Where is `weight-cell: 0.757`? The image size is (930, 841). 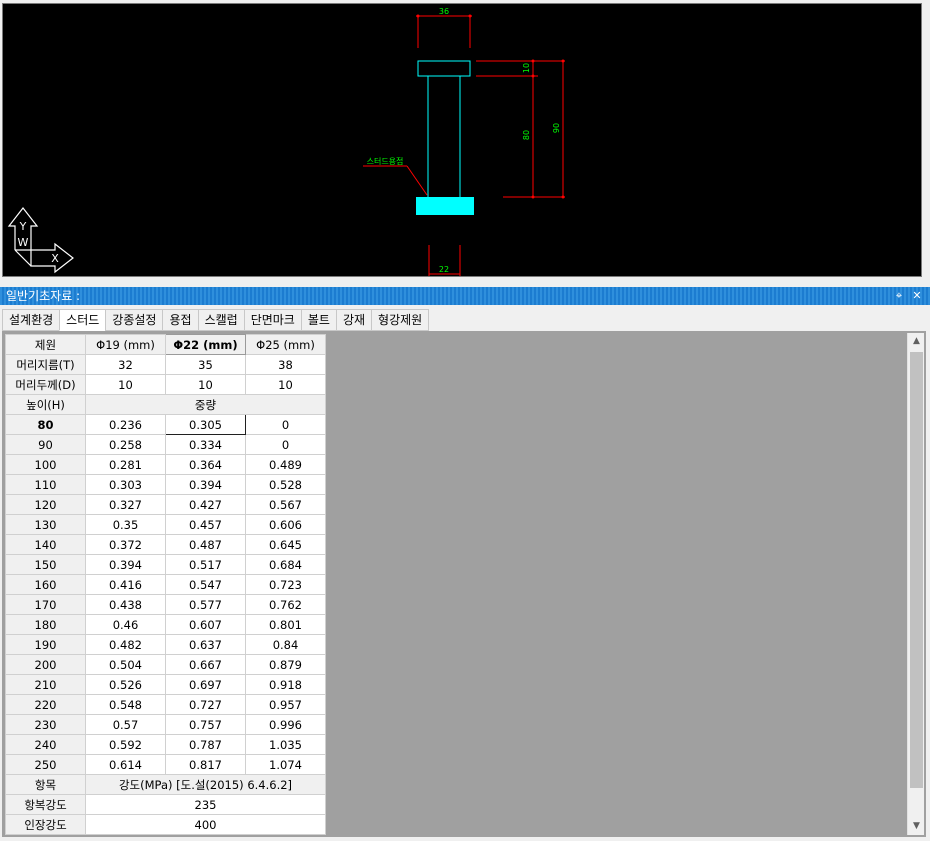
weight-cell: 0.757 is located at coordinates (205, 724).